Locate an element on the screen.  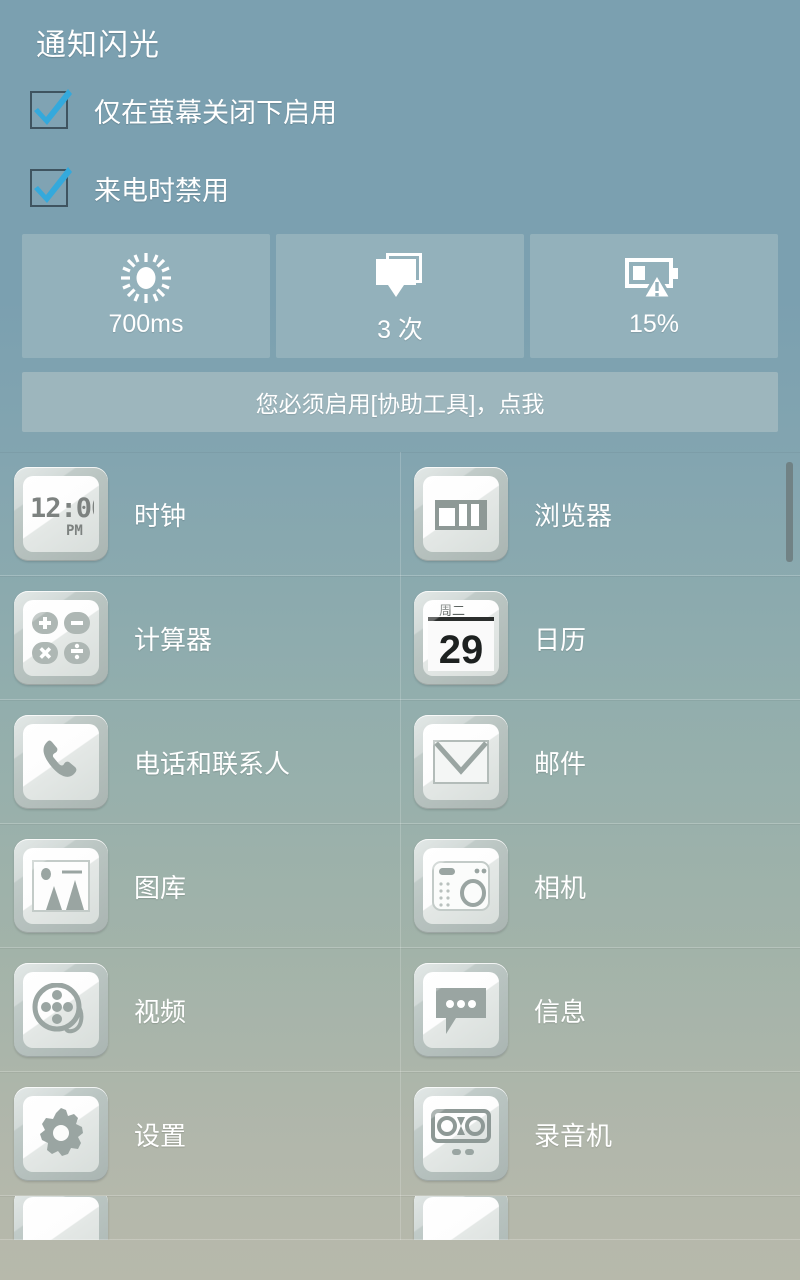
table-row: 电话和联系人 邮件 is located at coordinates (400, 762).